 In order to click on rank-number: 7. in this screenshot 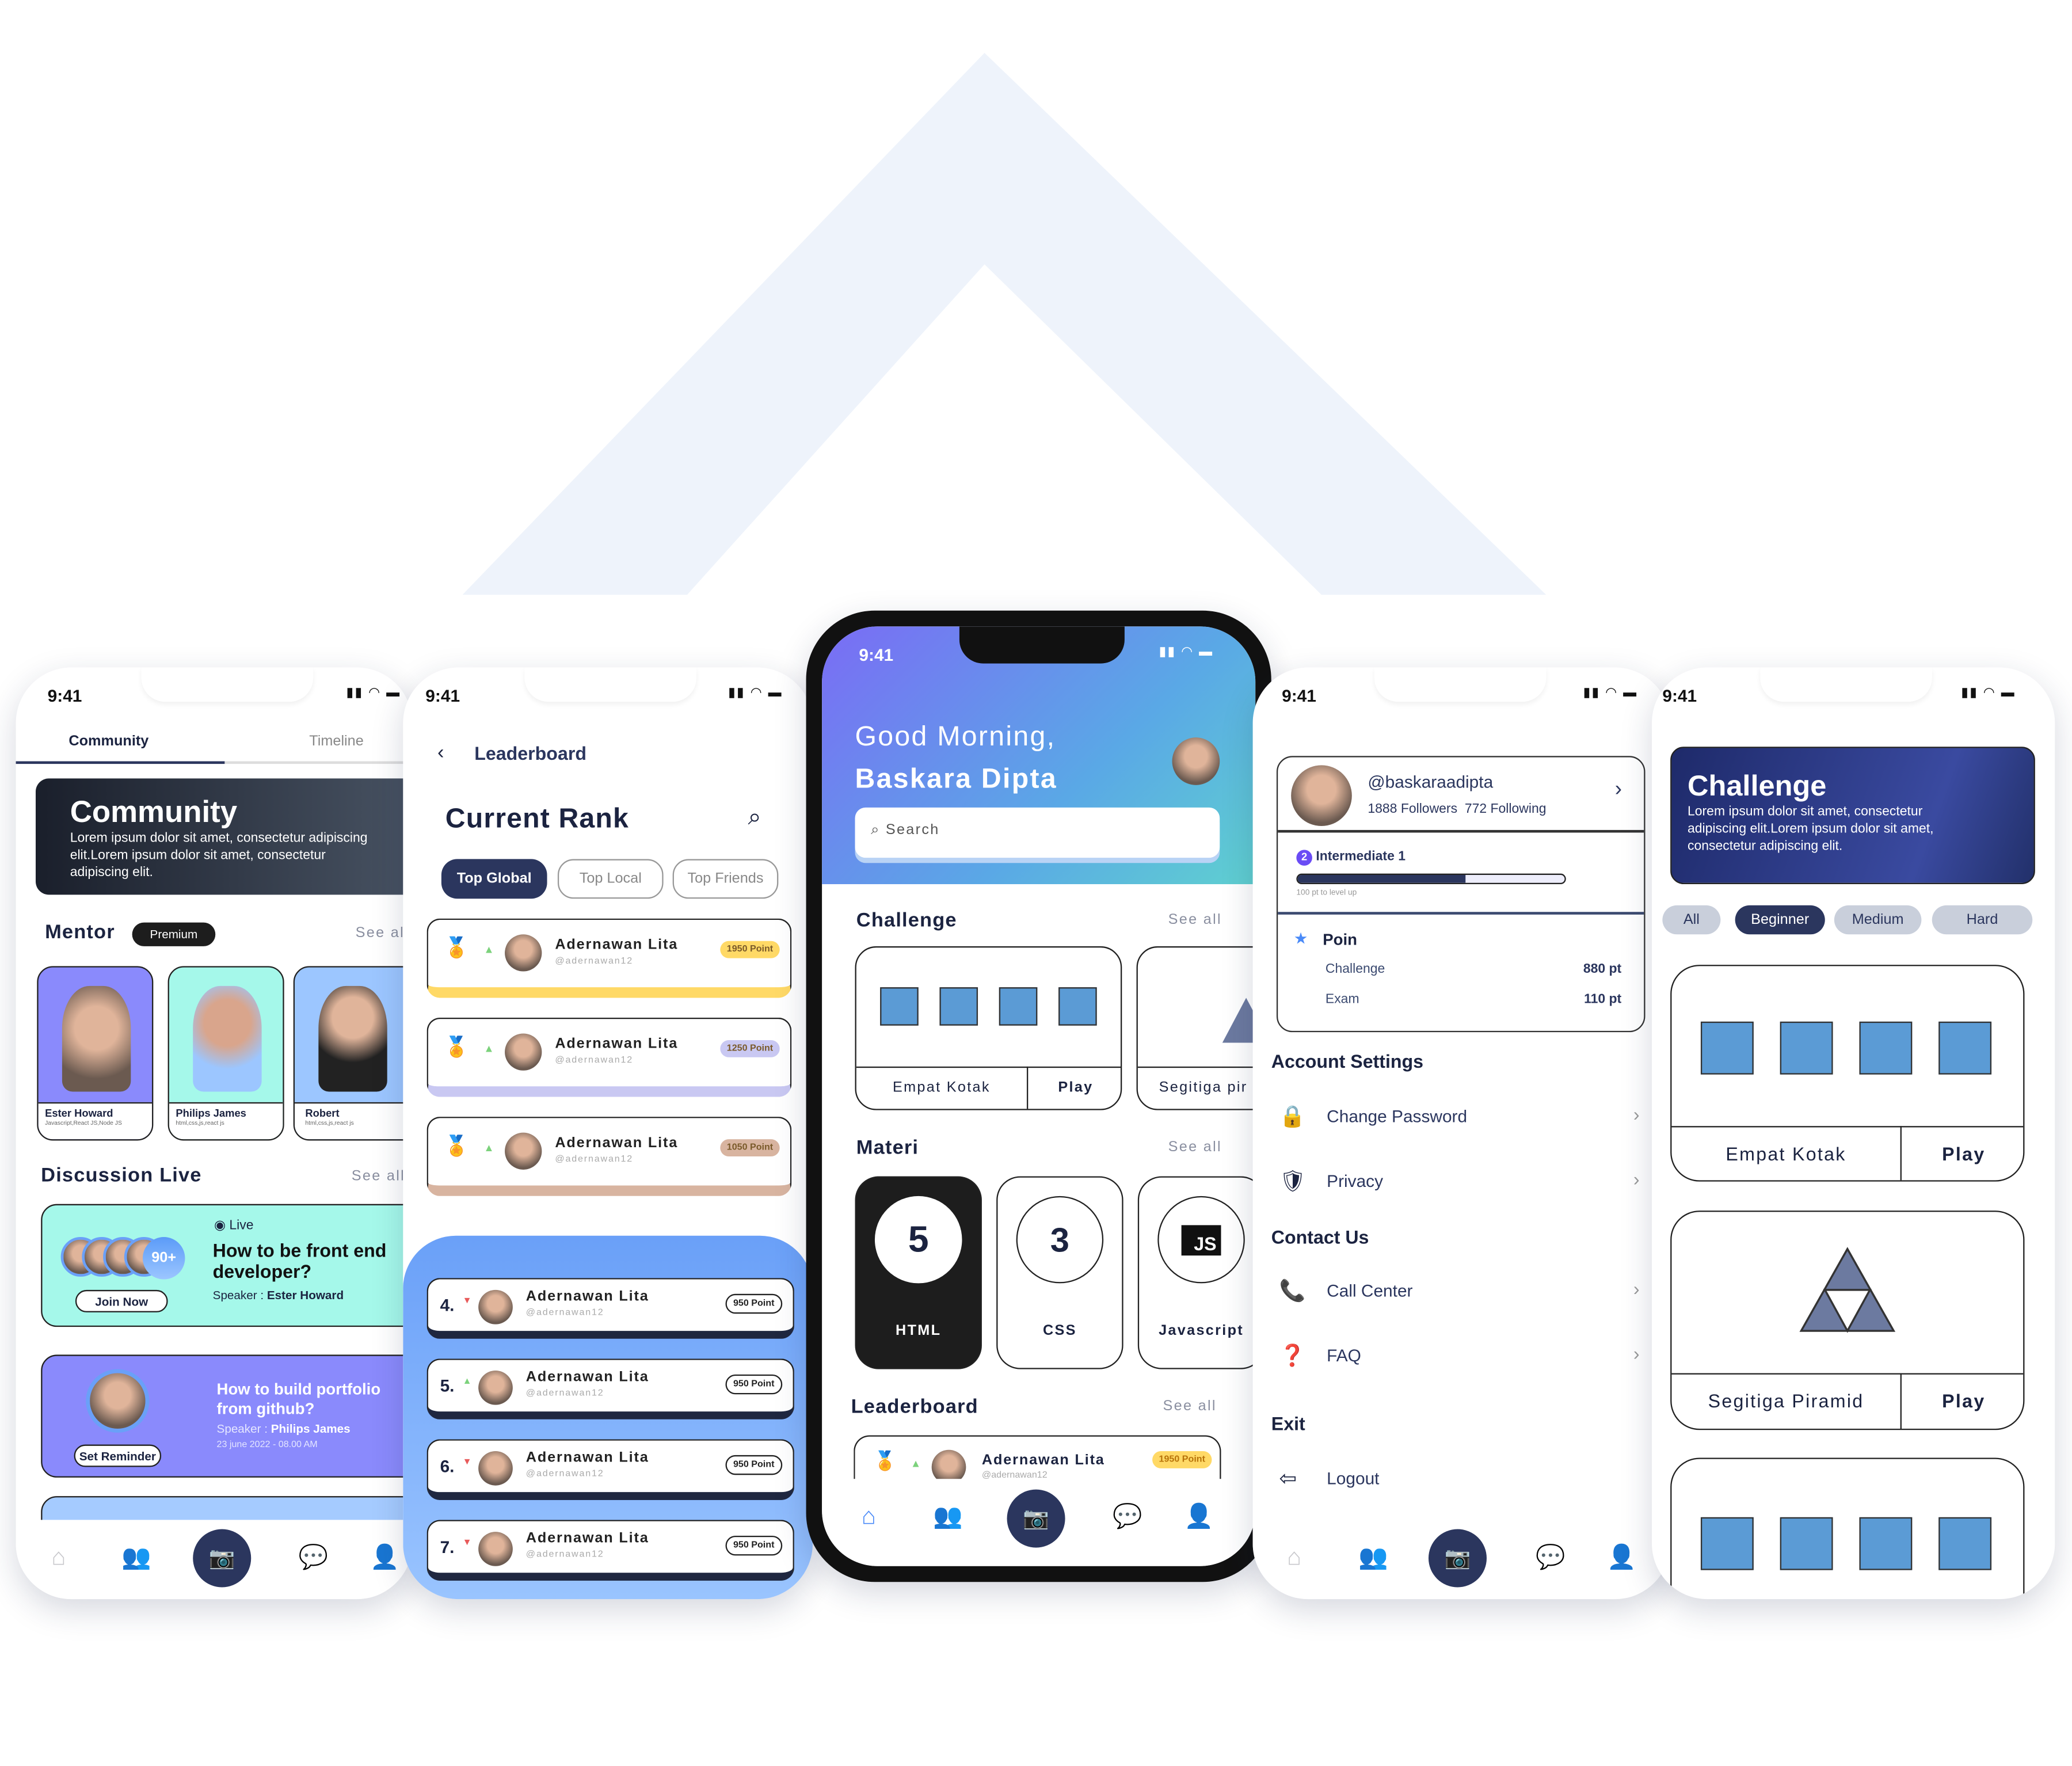, I will do `click(448, 1547)`.